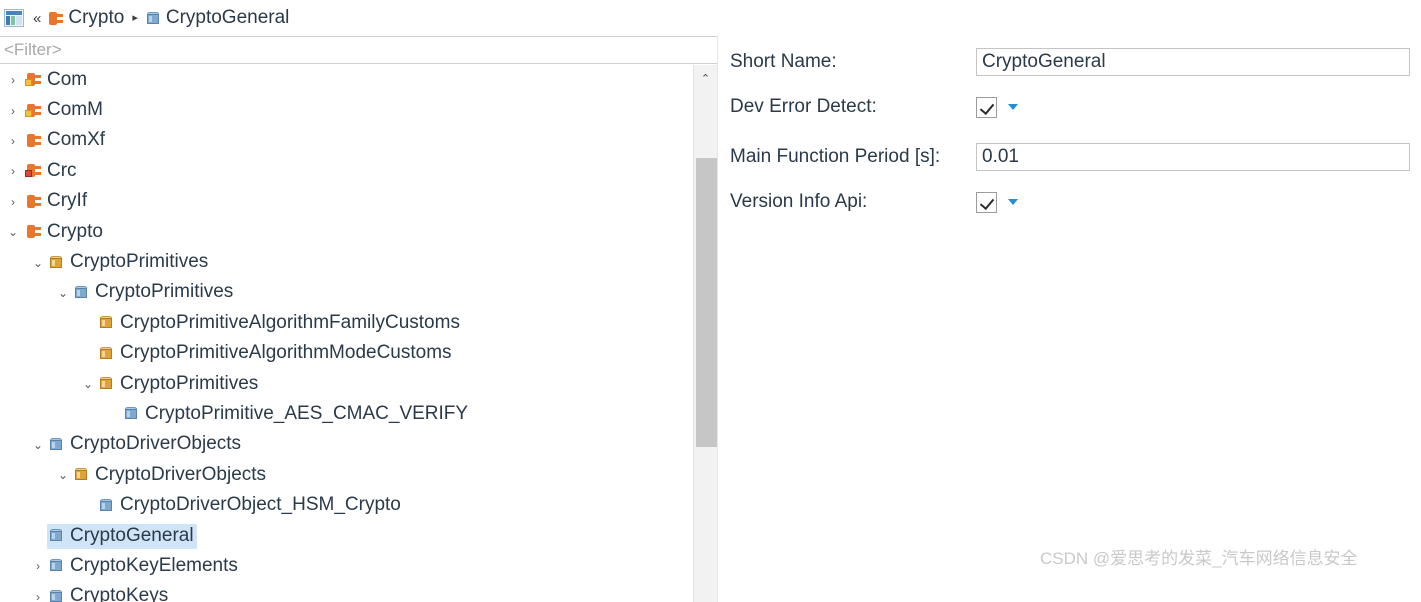  Describe the element at coordinates (37, 18) in the screenshot. I see `breadcrumb-back-chevron-icon: «` at that location.